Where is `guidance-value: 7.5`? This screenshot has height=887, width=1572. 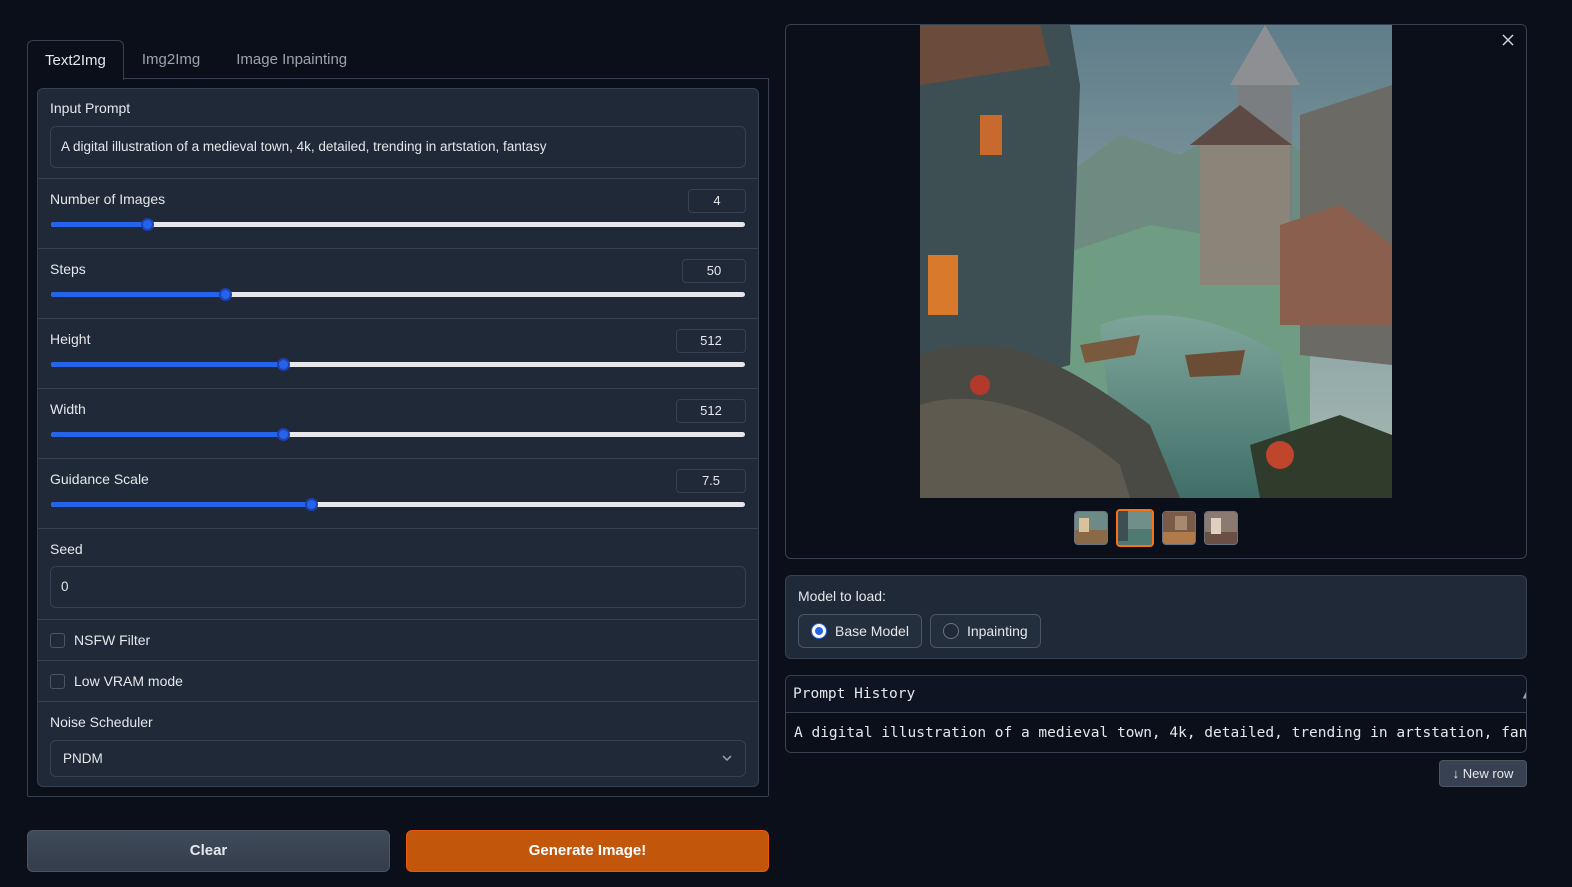
guidance-value: 7.5 is located at coordinates (711, 481).